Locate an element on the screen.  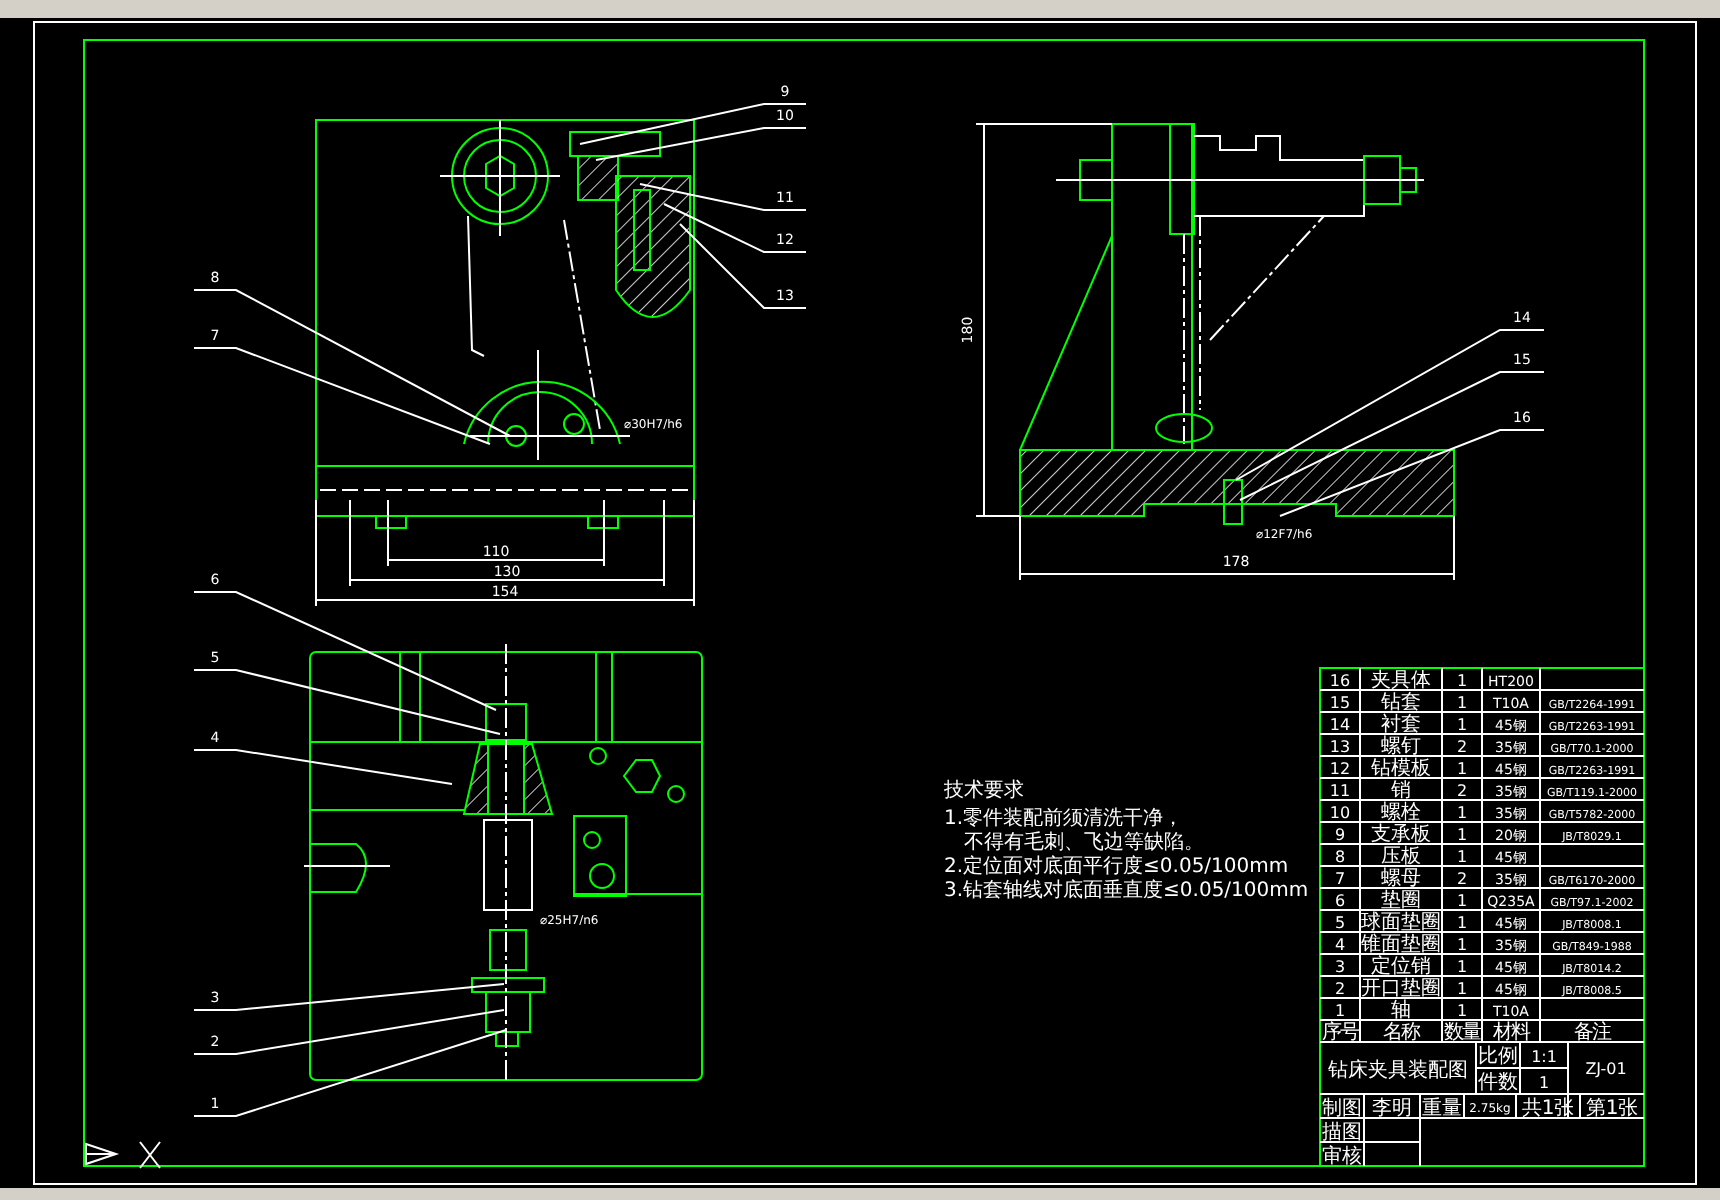
part-name: 球面垫圈 is located at coordinates (1401, 923).